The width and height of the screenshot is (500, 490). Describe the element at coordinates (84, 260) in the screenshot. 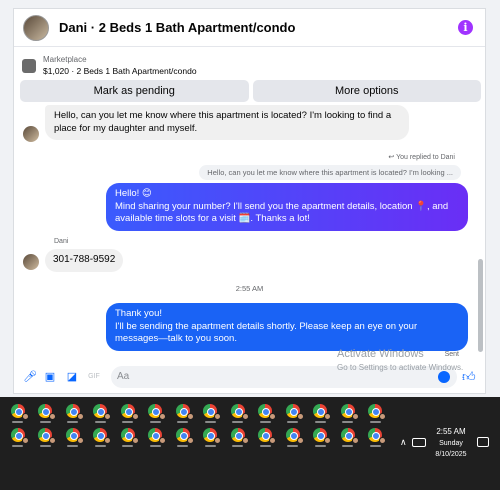

I see `incoming-message: 301-788-9592` at that location.